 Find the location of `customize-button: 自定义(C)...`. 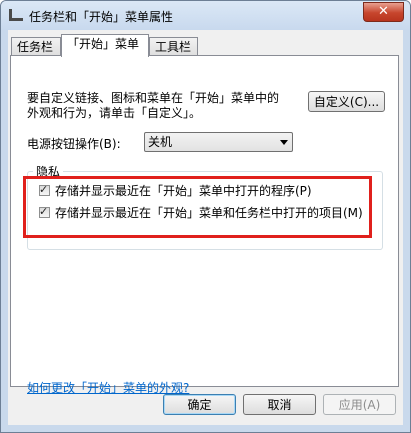

customize-button: 自定义(C)... is located at coordinates (346, 101).